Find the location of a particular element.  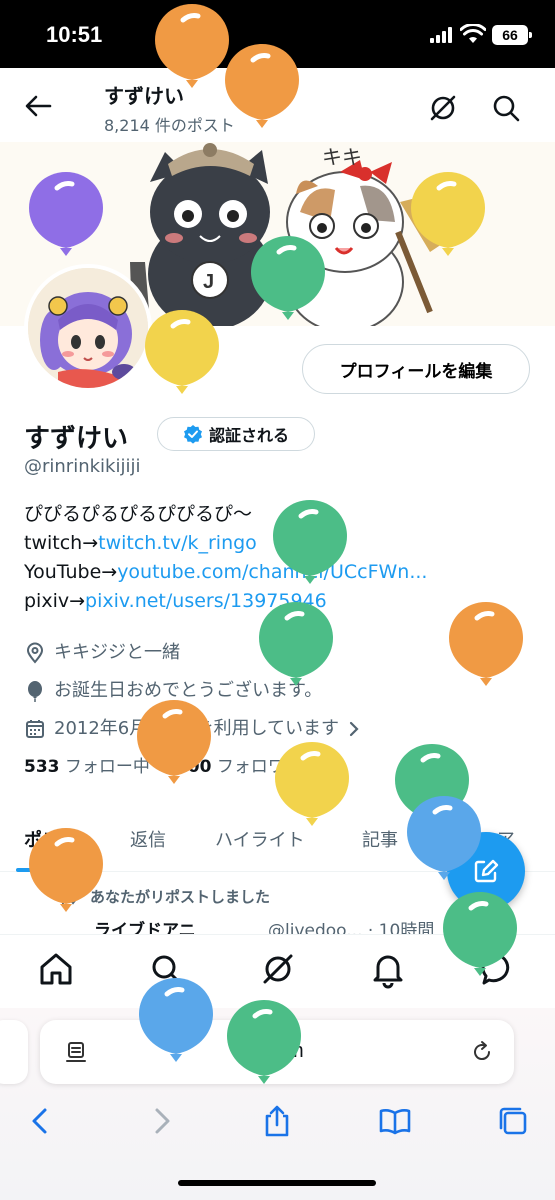

post-header: ライブドアニ @livedoo... · 10時間 is located at coordinates (284, 926).